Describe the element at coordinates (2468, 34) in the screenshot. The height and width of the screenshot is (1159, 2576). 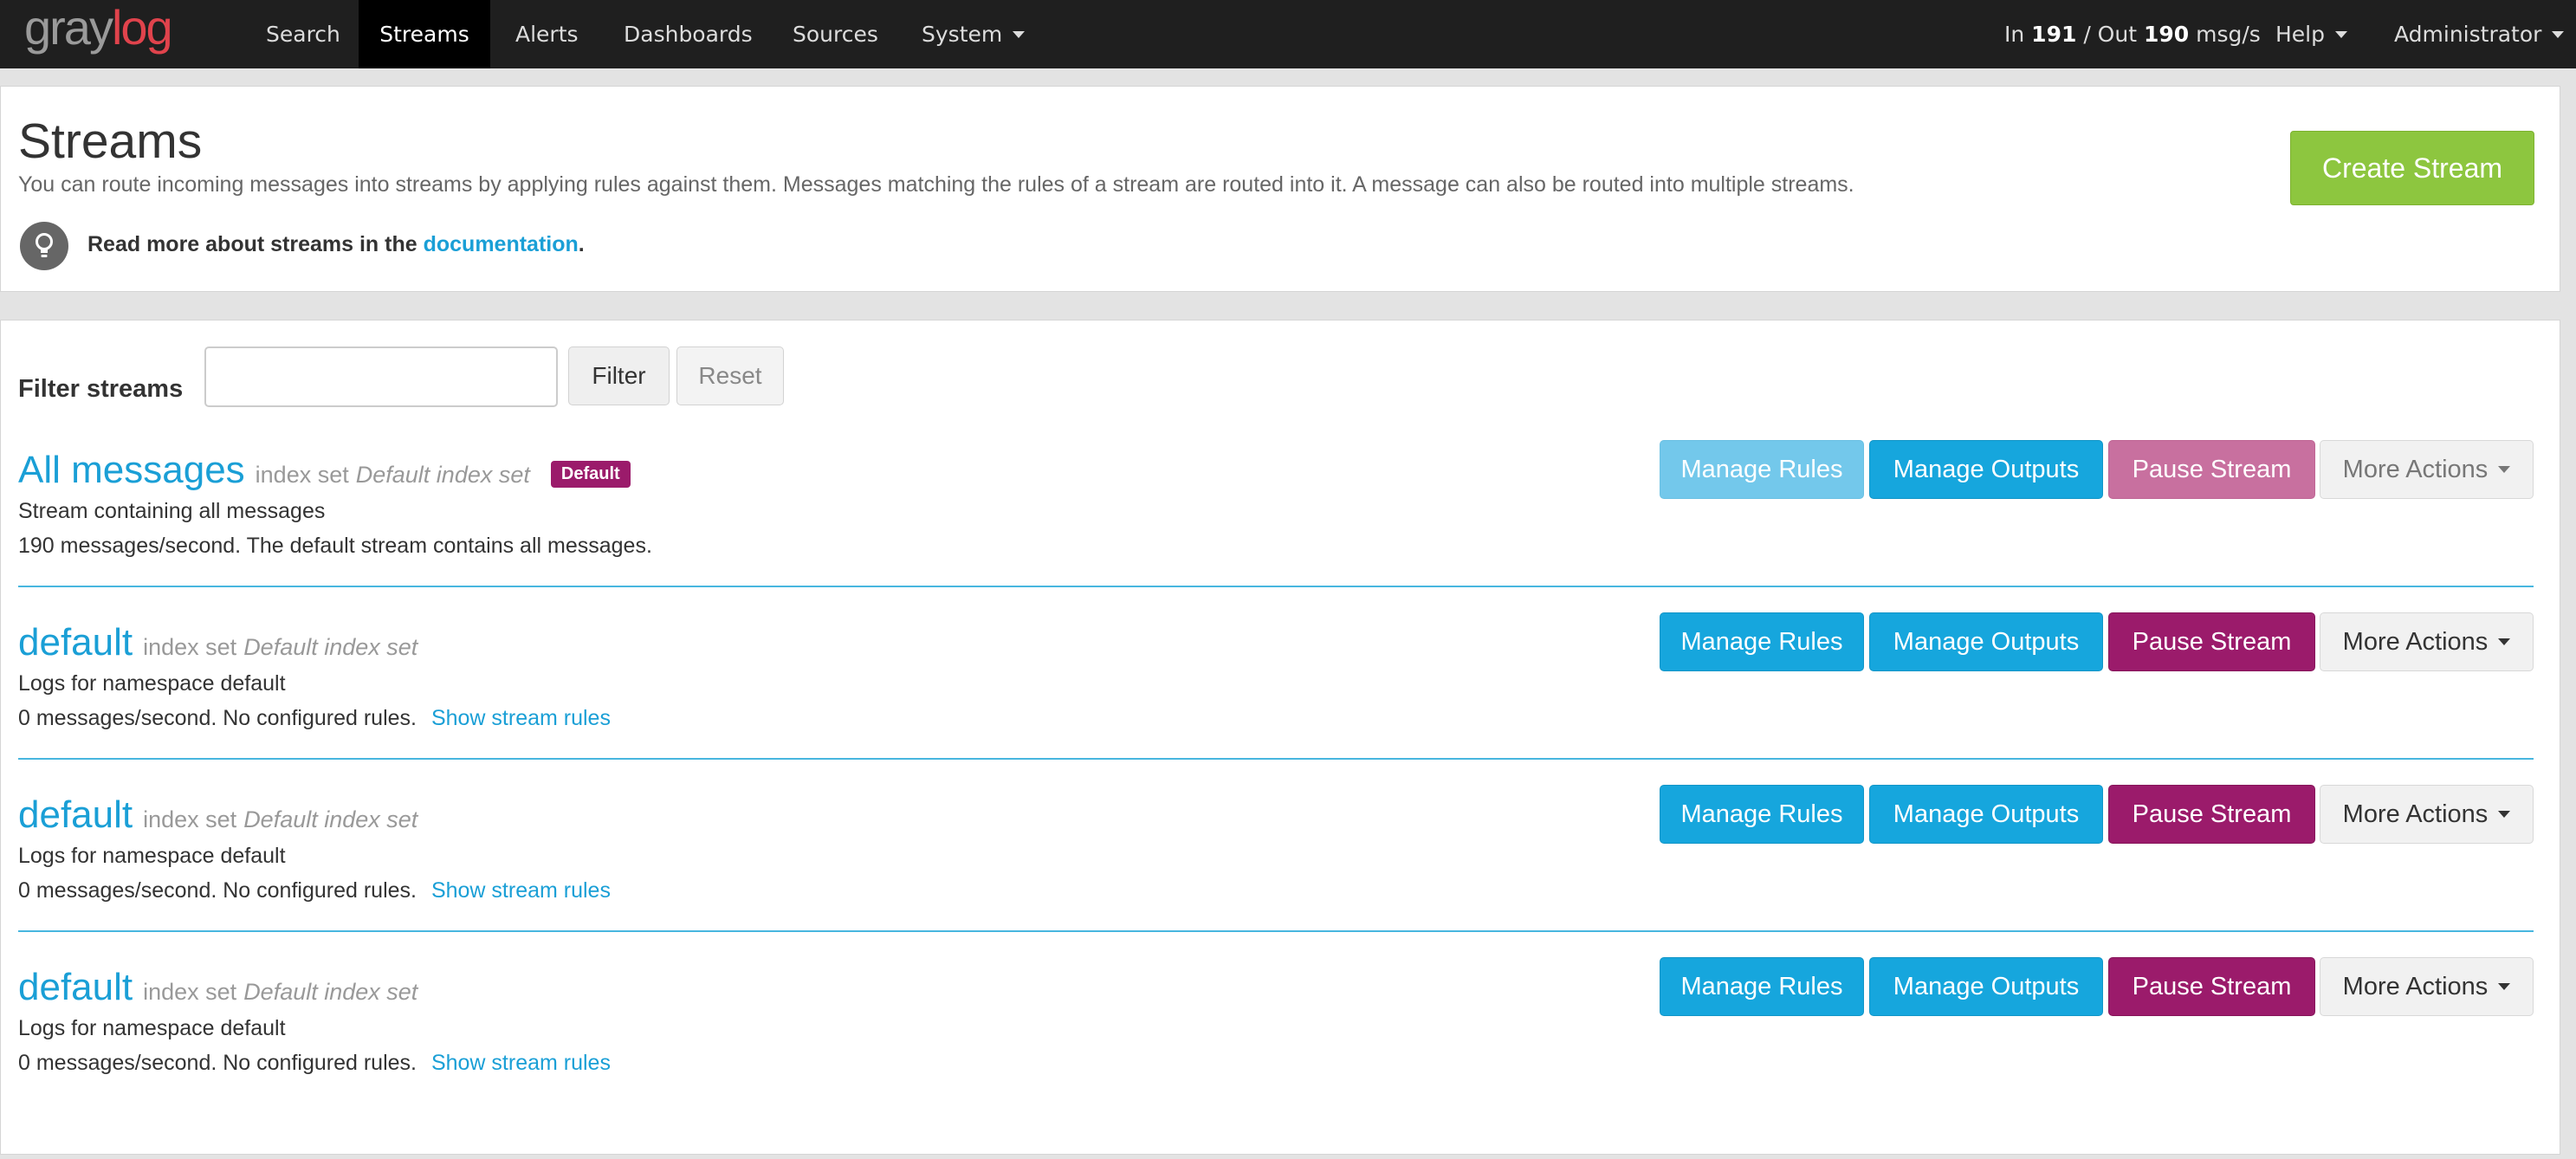
I see `nav-user-label: Administrator` at that location.